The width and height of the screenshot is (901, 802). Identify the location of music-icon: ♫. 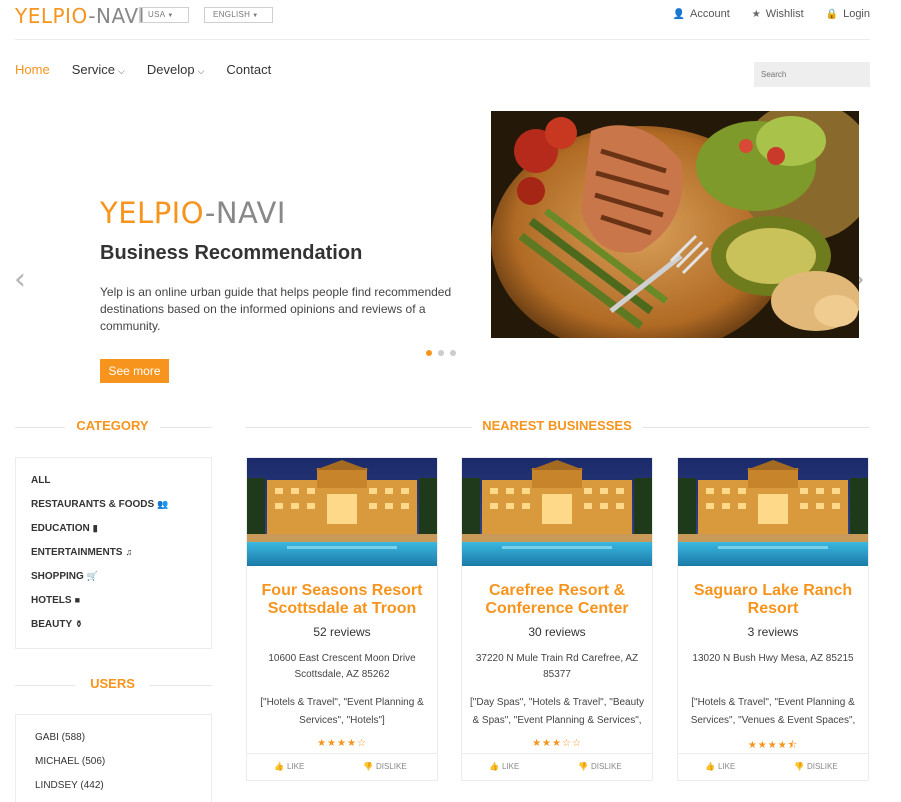
(129, 552).